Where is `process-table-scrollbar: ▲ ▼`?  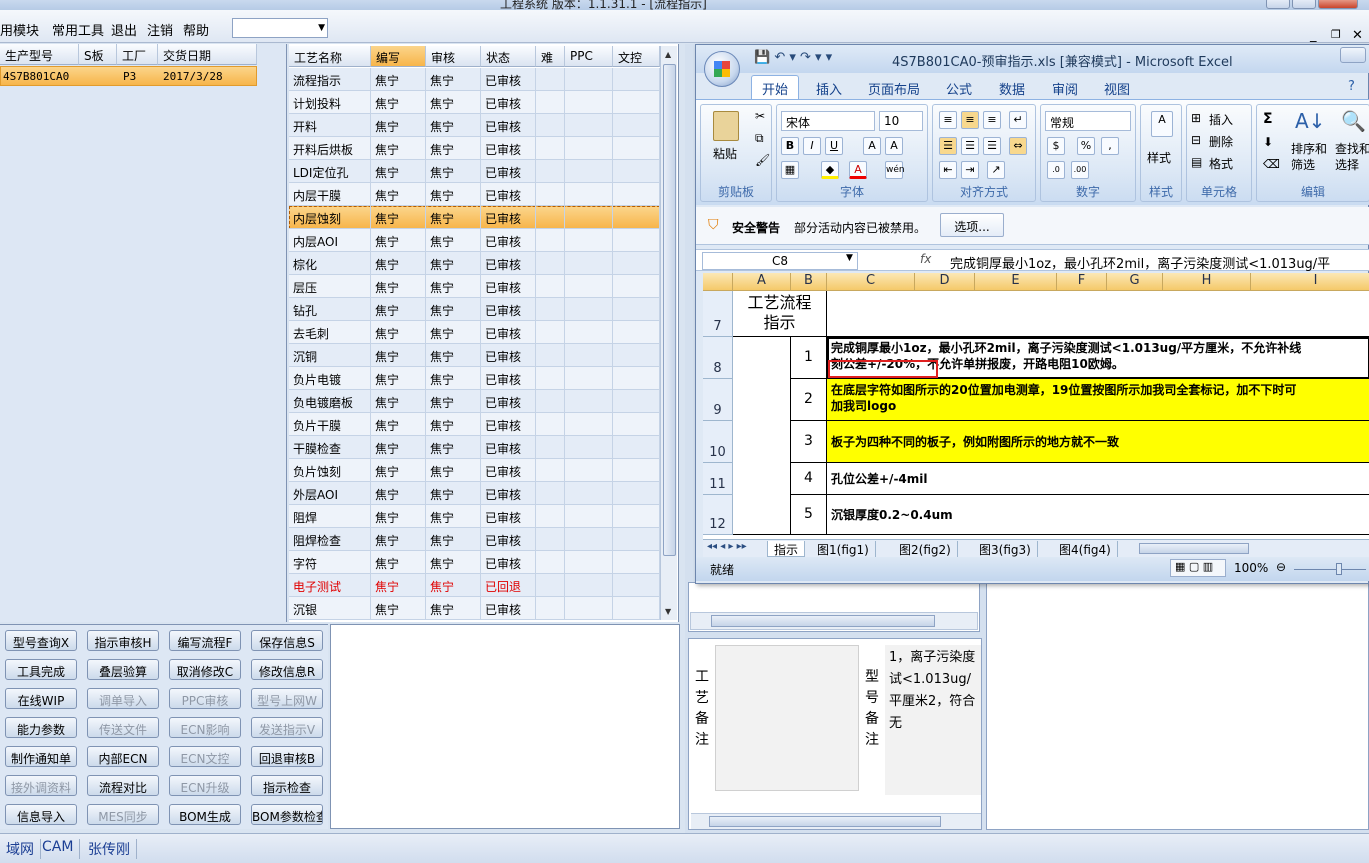
process-table-scrollbar: ▲ ▼ is located at coordinates (668, 333).